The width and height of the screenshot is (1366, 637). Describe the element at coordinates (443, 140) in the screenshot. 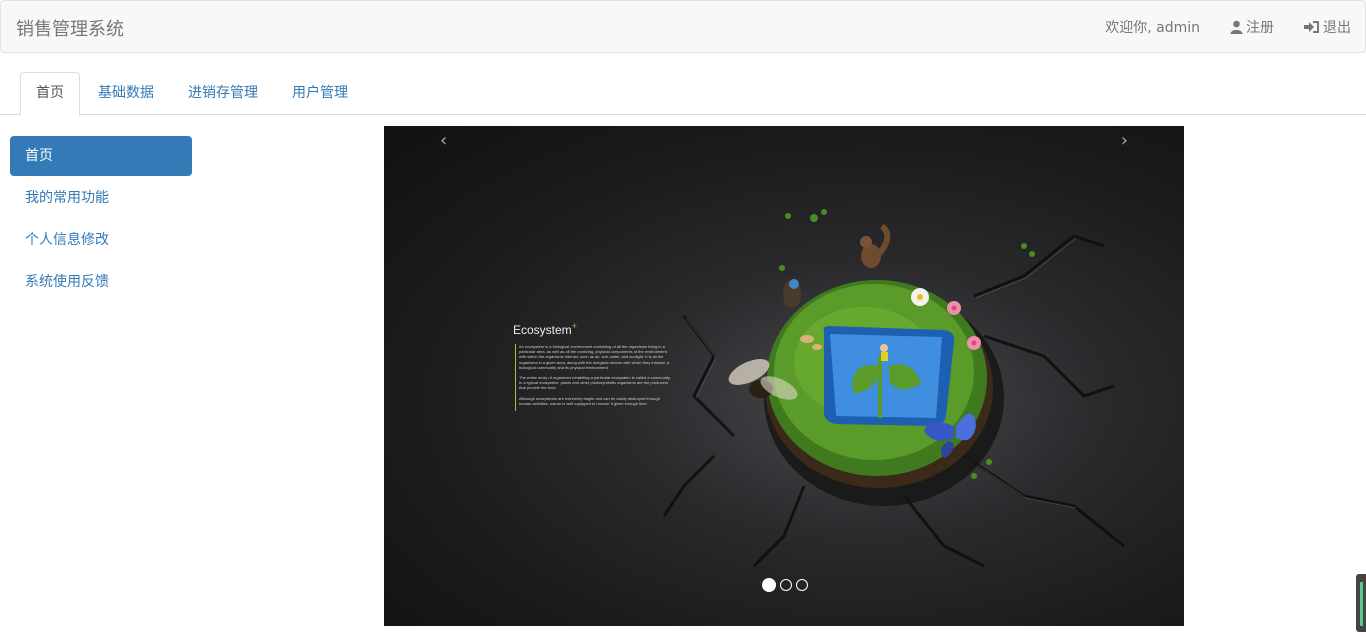

I see `carousel-prev-control: ‹` at that location.